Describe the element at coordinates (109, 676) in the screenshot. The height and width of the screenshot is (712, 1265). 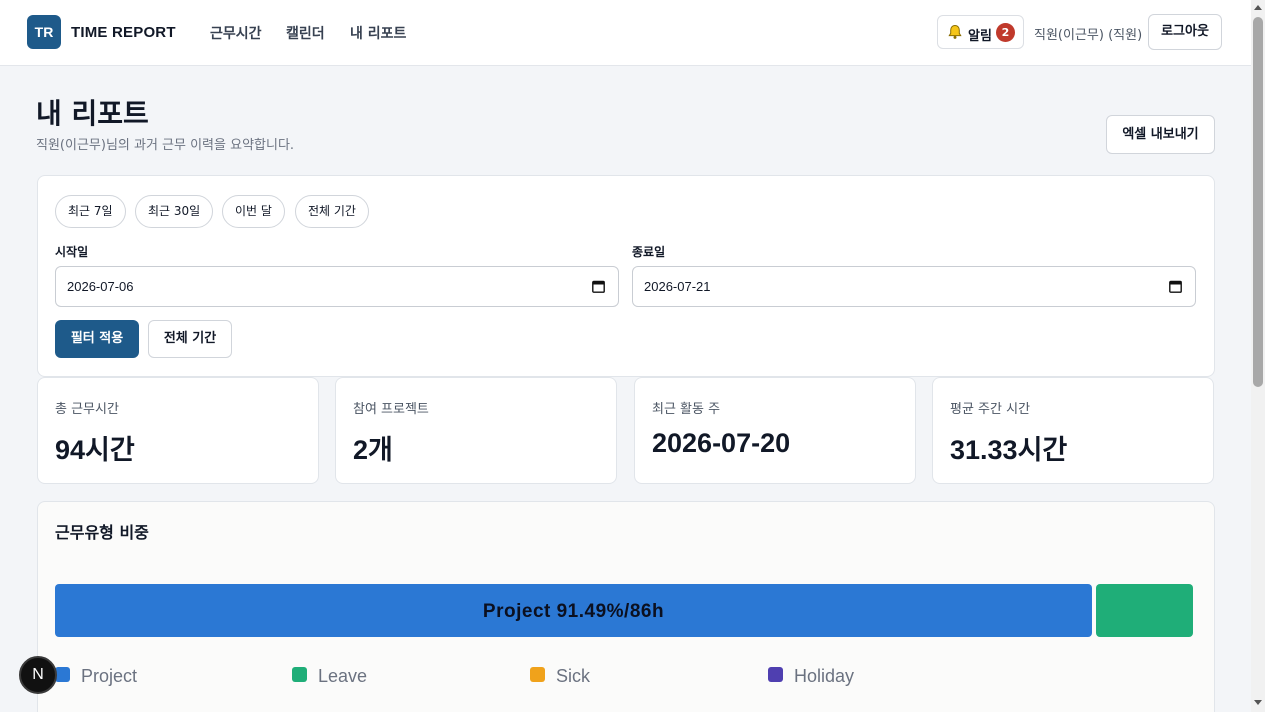
I see `legend-label: Project` at that location.